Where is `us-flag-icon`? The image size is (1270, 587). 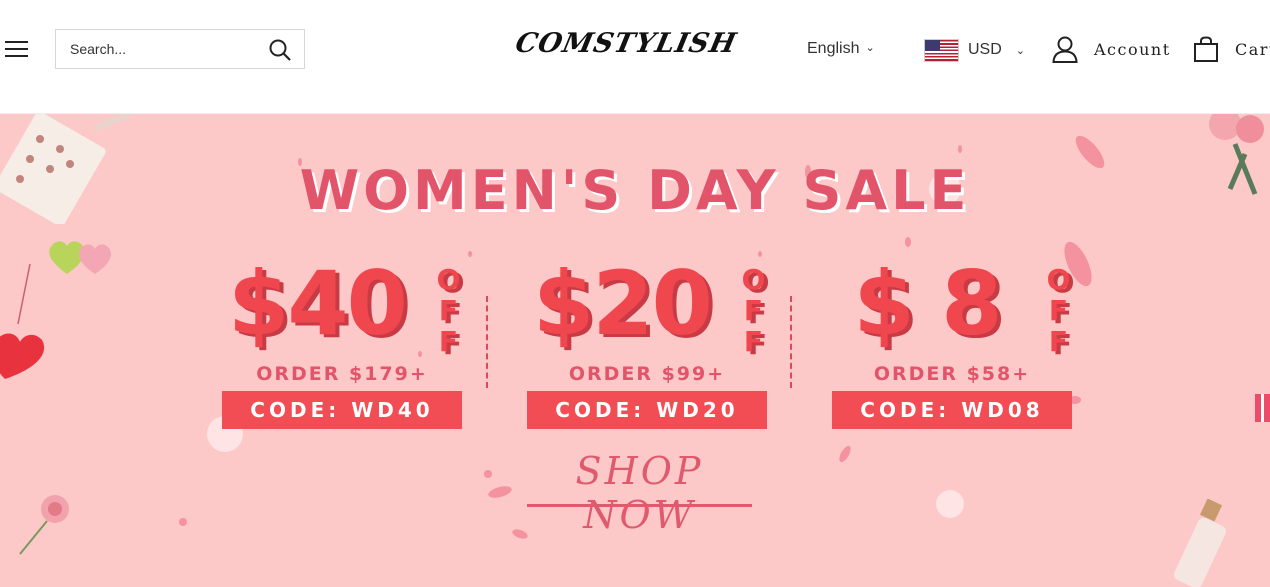
us-flag-icon is located at coordinates (941, 50).